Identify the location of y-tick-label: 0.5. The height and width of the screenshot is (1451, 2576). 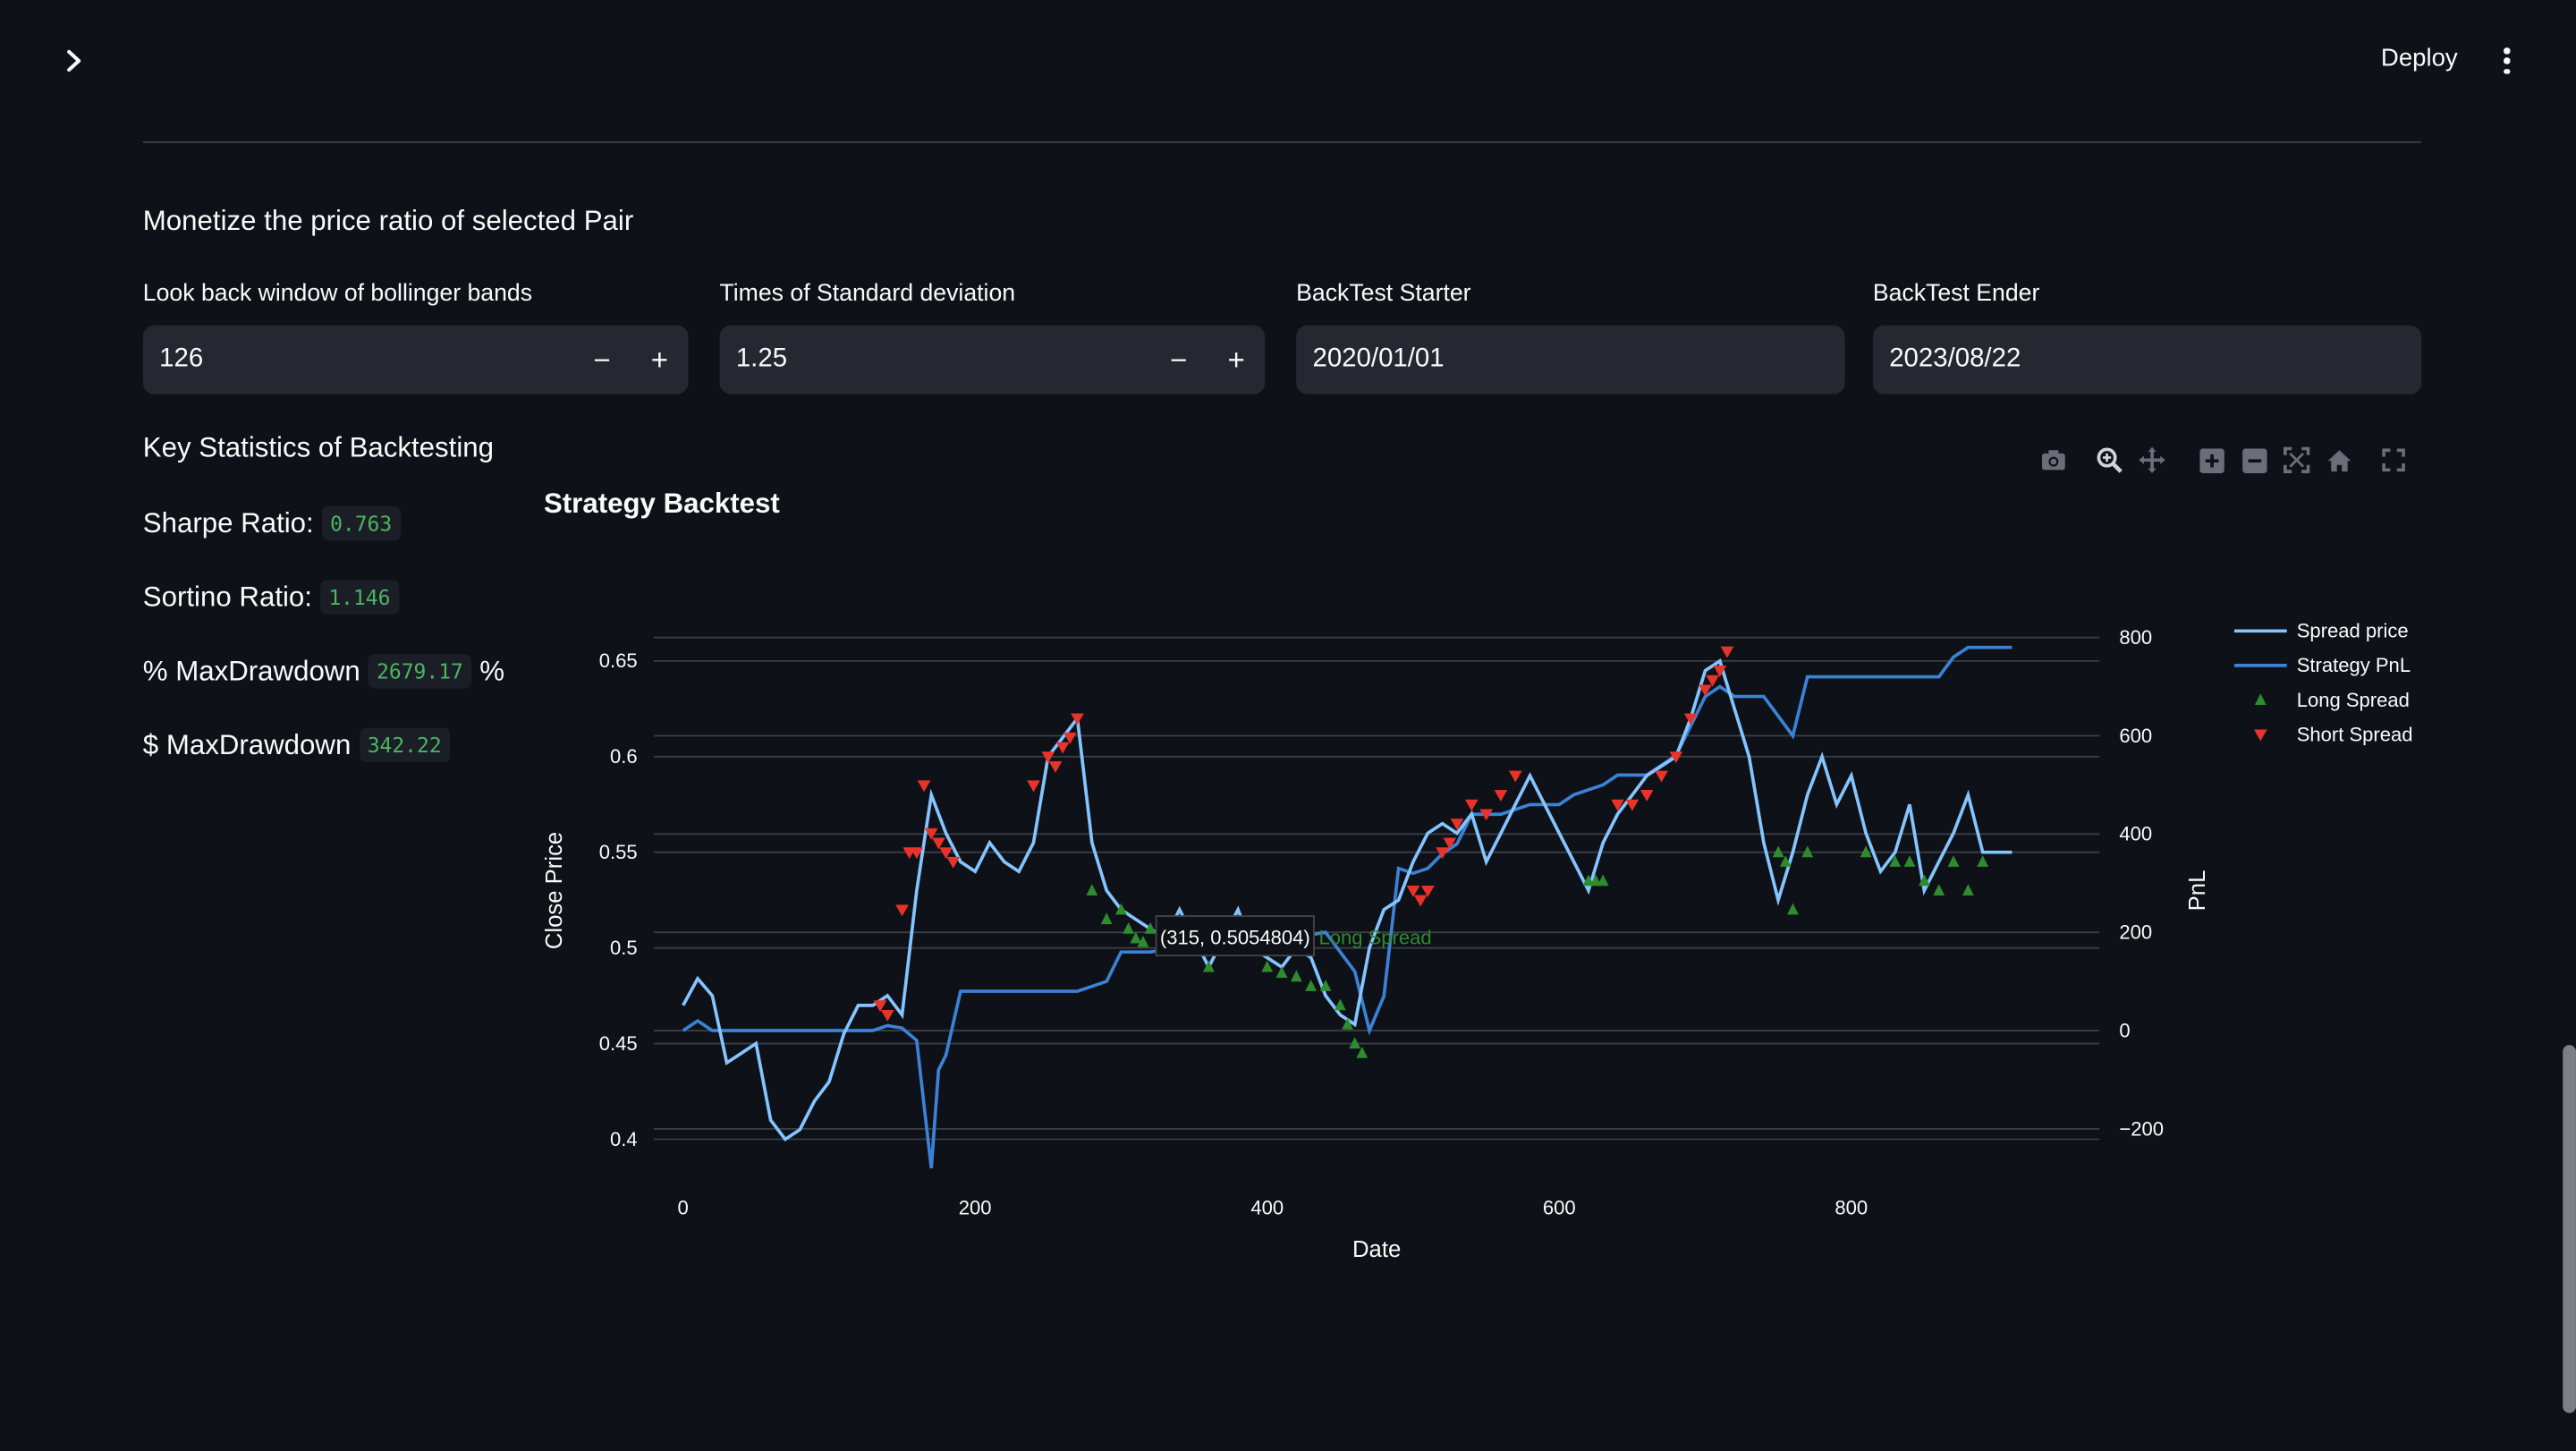
(624, 948).